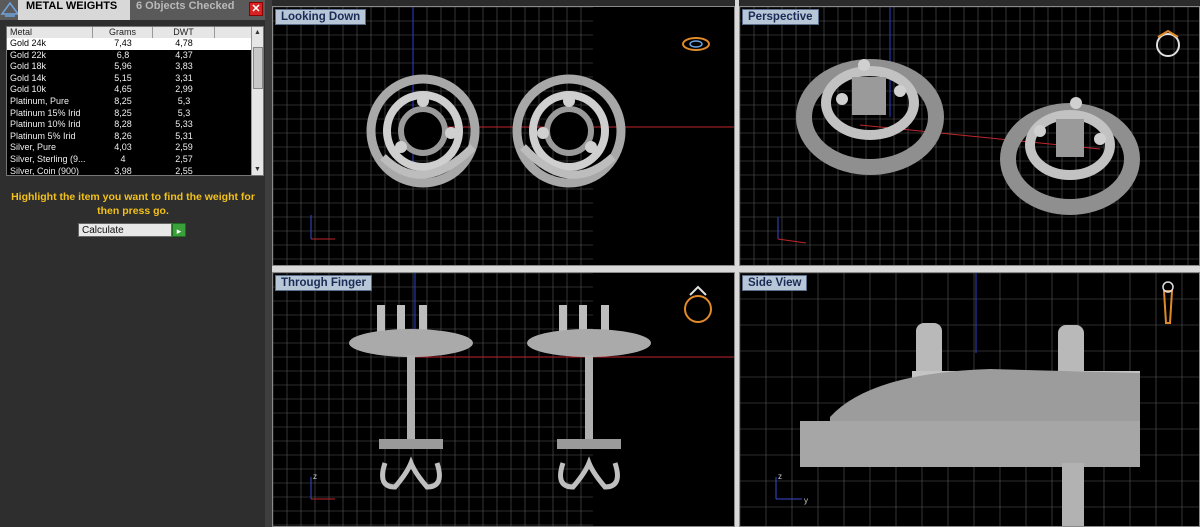  Describe the element at coordinates (45, 112) in the screenshot. I see `table-cell-metal: Platinum 15% Irid` at that location.